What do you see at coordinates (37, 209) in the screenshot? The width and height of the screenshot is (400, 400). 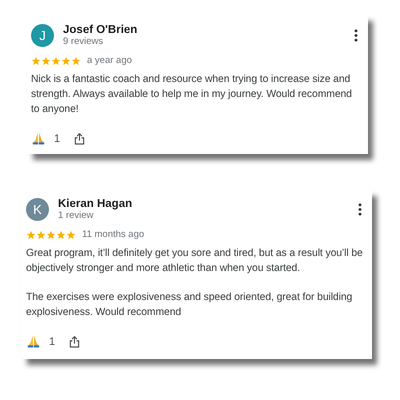 I see `avatar: K` at bounding box center [37, 209].